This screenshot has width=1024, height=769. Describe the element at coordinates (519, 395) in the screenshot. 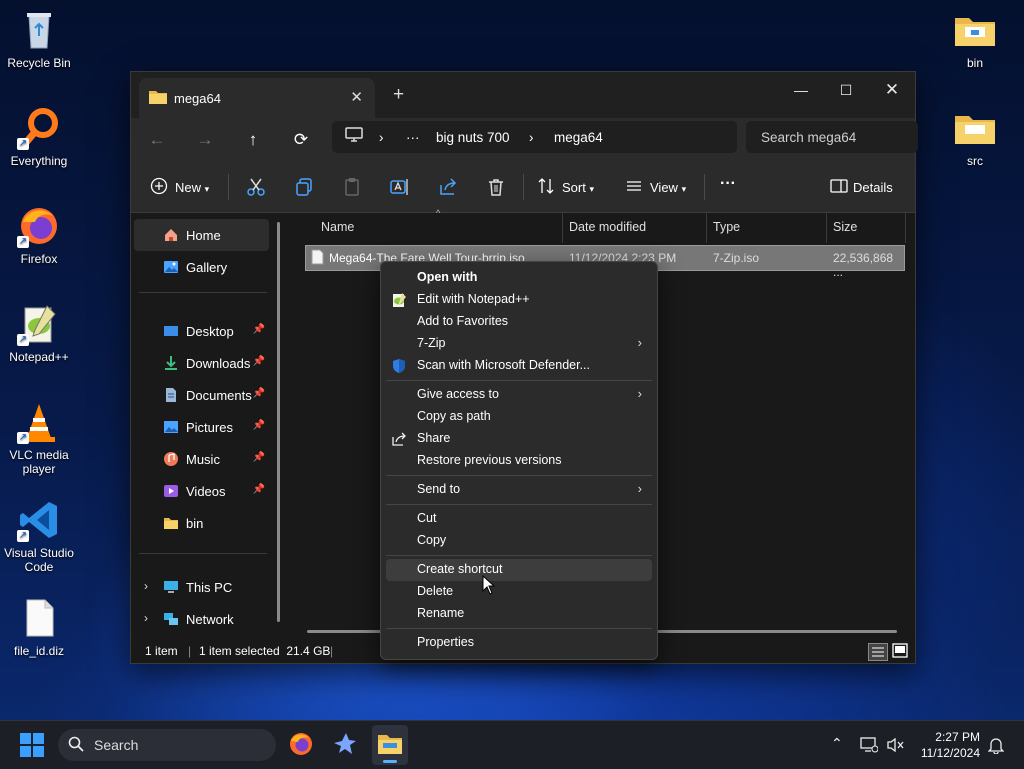

I see `menu-item-give-access-to: Give access to ›` at that location.